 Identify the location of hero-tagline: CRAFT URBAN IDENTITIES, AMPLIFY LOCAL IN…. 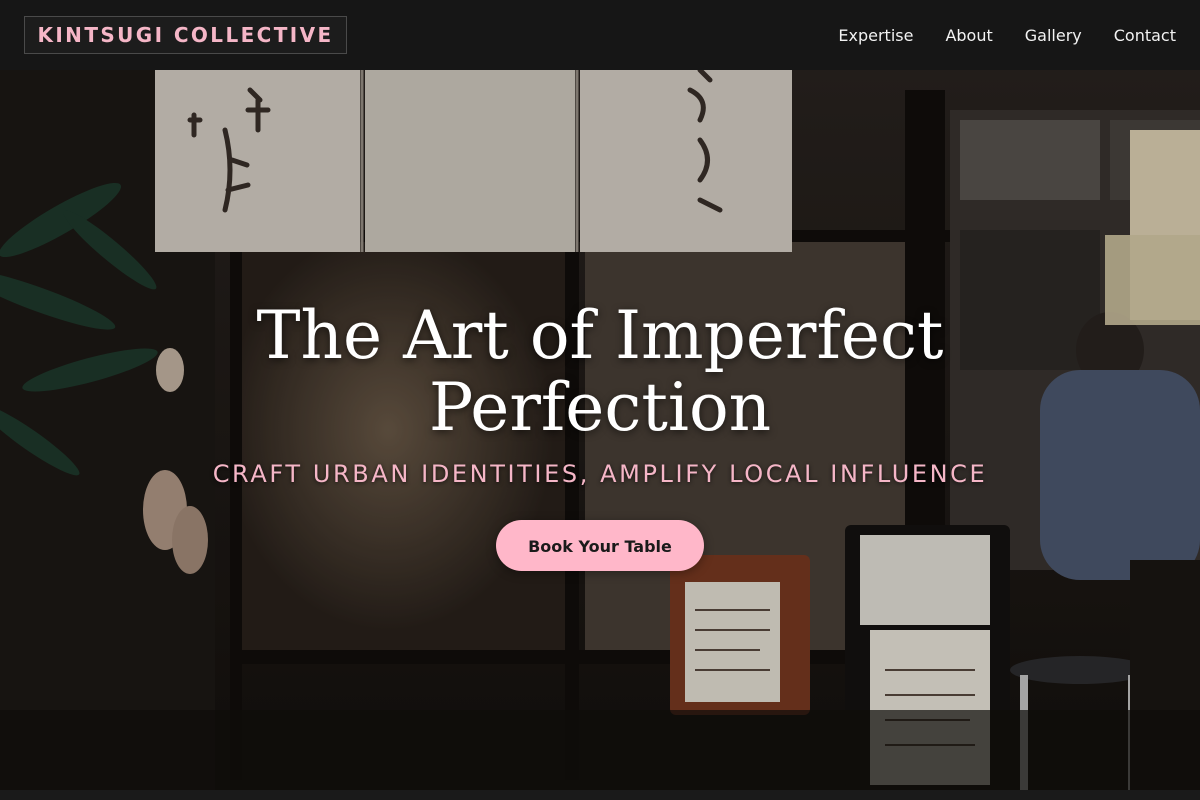
(600, 474).